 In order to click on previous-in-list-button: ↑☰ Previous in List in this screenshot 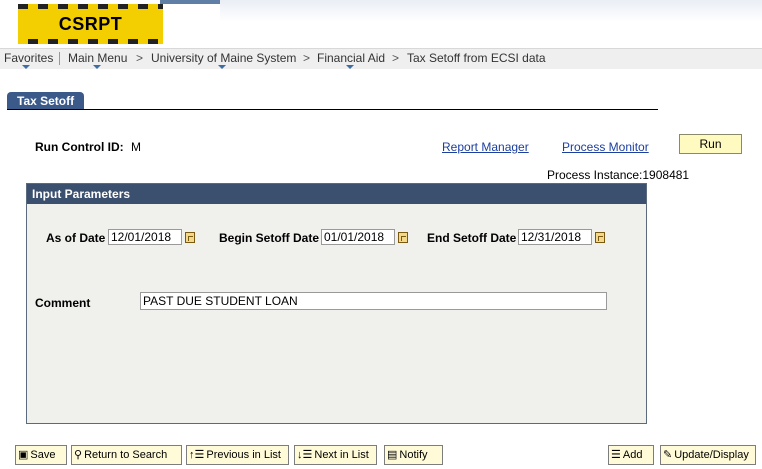, I will do `click(237, 455)`.